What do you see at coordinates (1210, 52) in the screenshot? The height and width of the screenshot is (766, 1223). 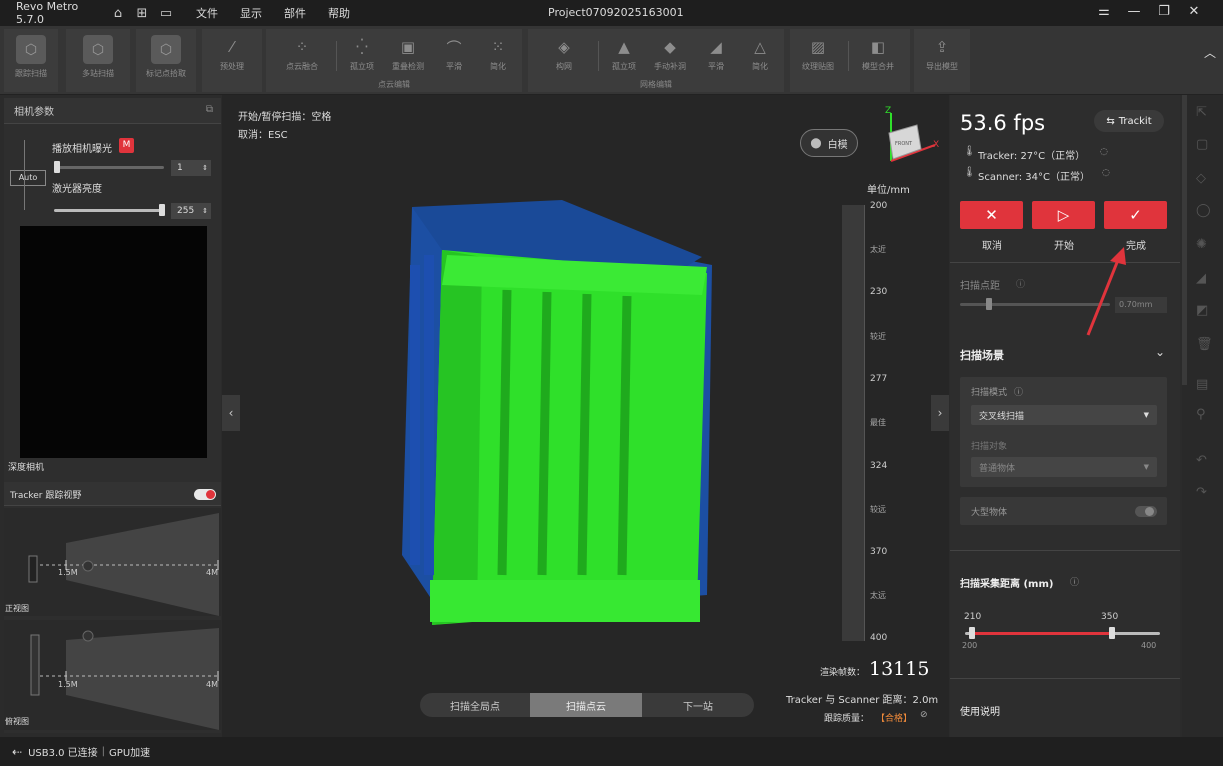 I see `collapse-toolbar-icon: ︿` at bounding box center [1210, 52].